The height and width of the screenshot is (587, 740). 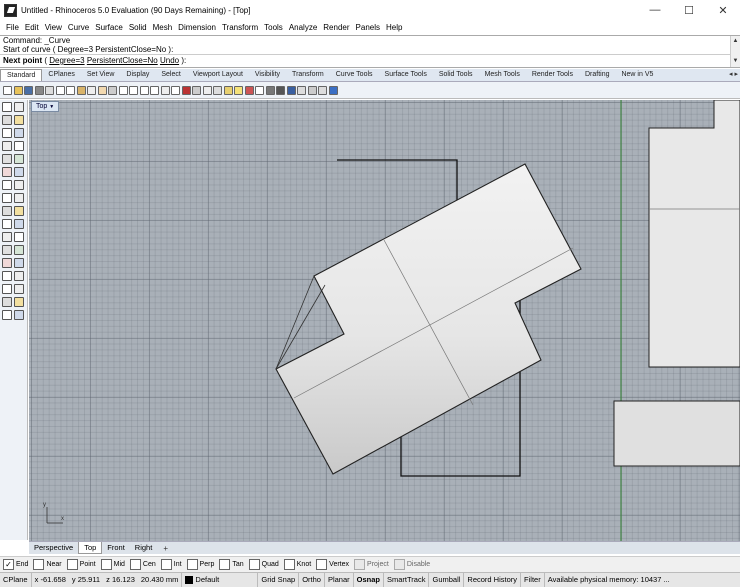 What do you see at coordinates (123, 90) in the screenshot?
I see `zoom-icon` at bounding box center [123, 90].